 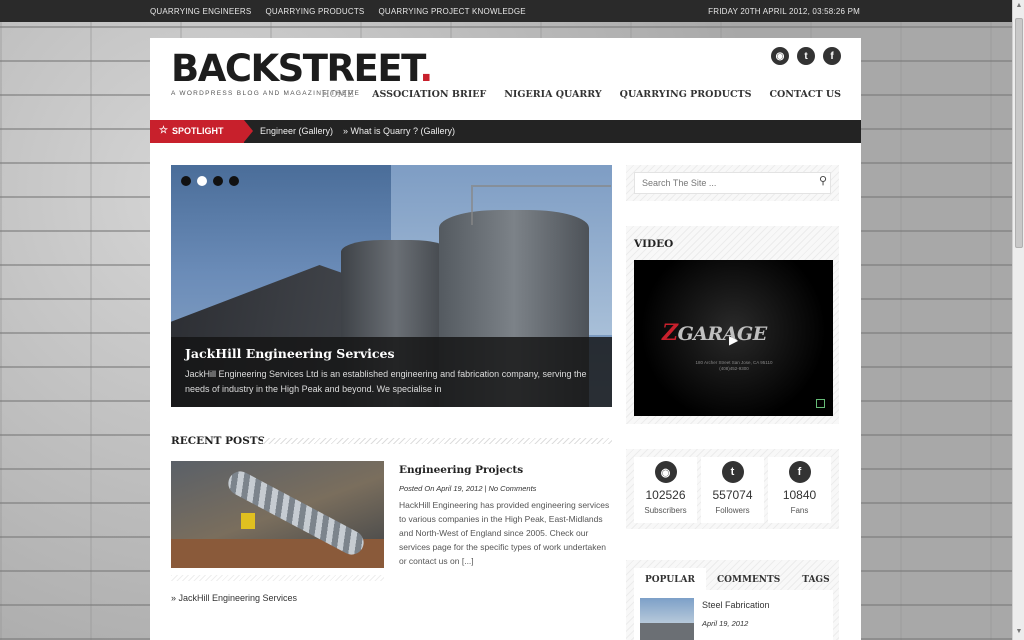 What do you see at coordinates (732, 510) in the screenshot?
I see `stat-label: Followers` at bounding box center [732, 510].